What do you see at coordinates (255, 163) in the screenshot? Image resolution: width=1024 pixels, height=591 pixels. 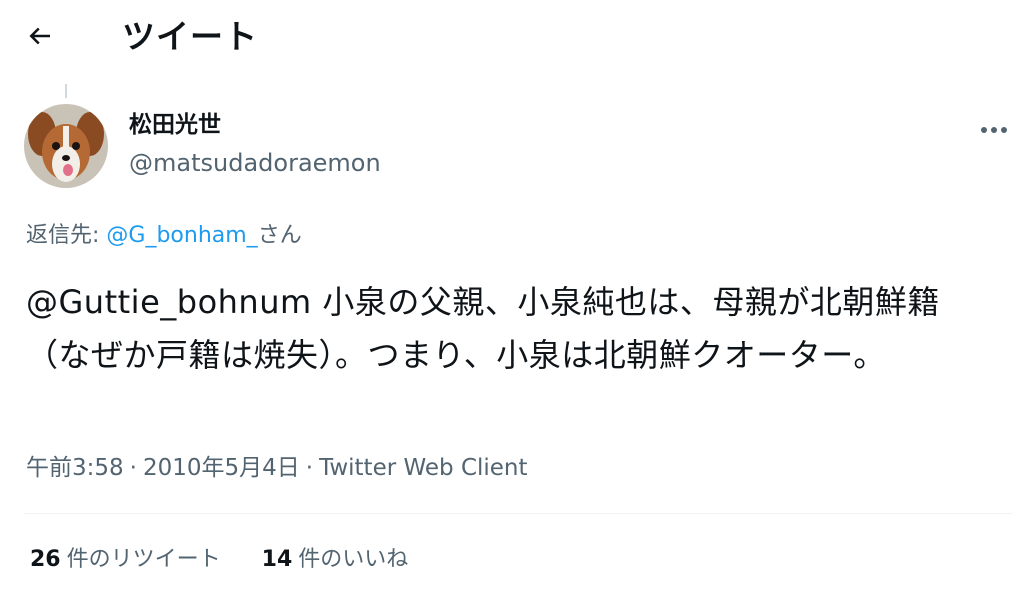 I see `author-handle: @matsudadoraemon` at bounding box center [255, 163].